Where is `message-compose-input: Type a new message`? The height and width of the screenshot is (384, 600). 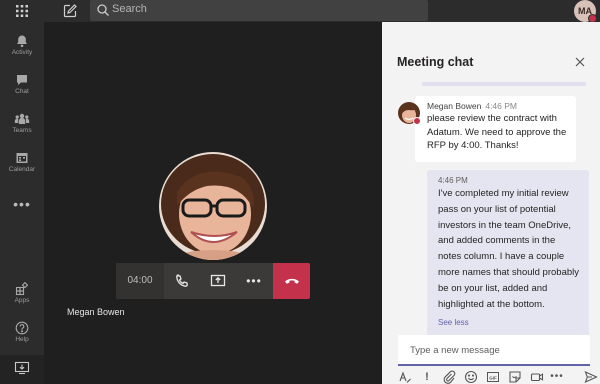
message-compose-input: Type a new message is located at coordinates (494, 350).